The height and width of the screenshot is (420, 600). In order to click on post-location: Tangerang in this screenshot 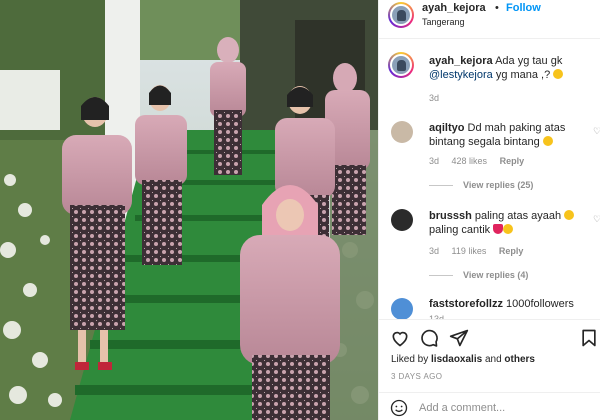, I will do `click(443, 22)`.